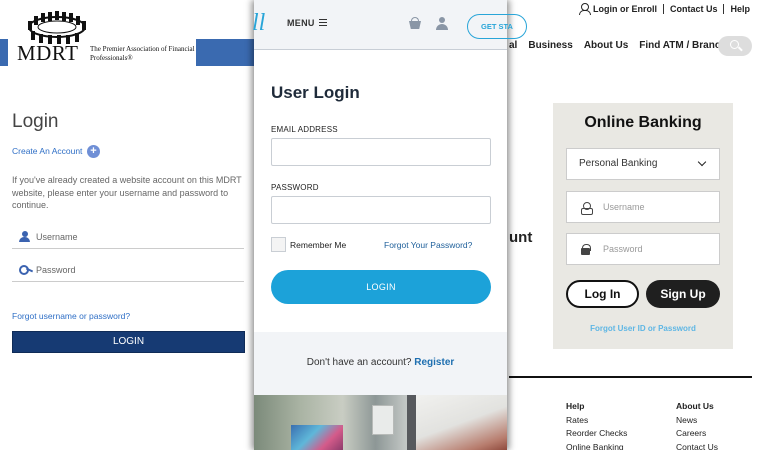  Describe the element at coordinates (434, 362) in the screenshot. I see `register-link: Register` at that location.